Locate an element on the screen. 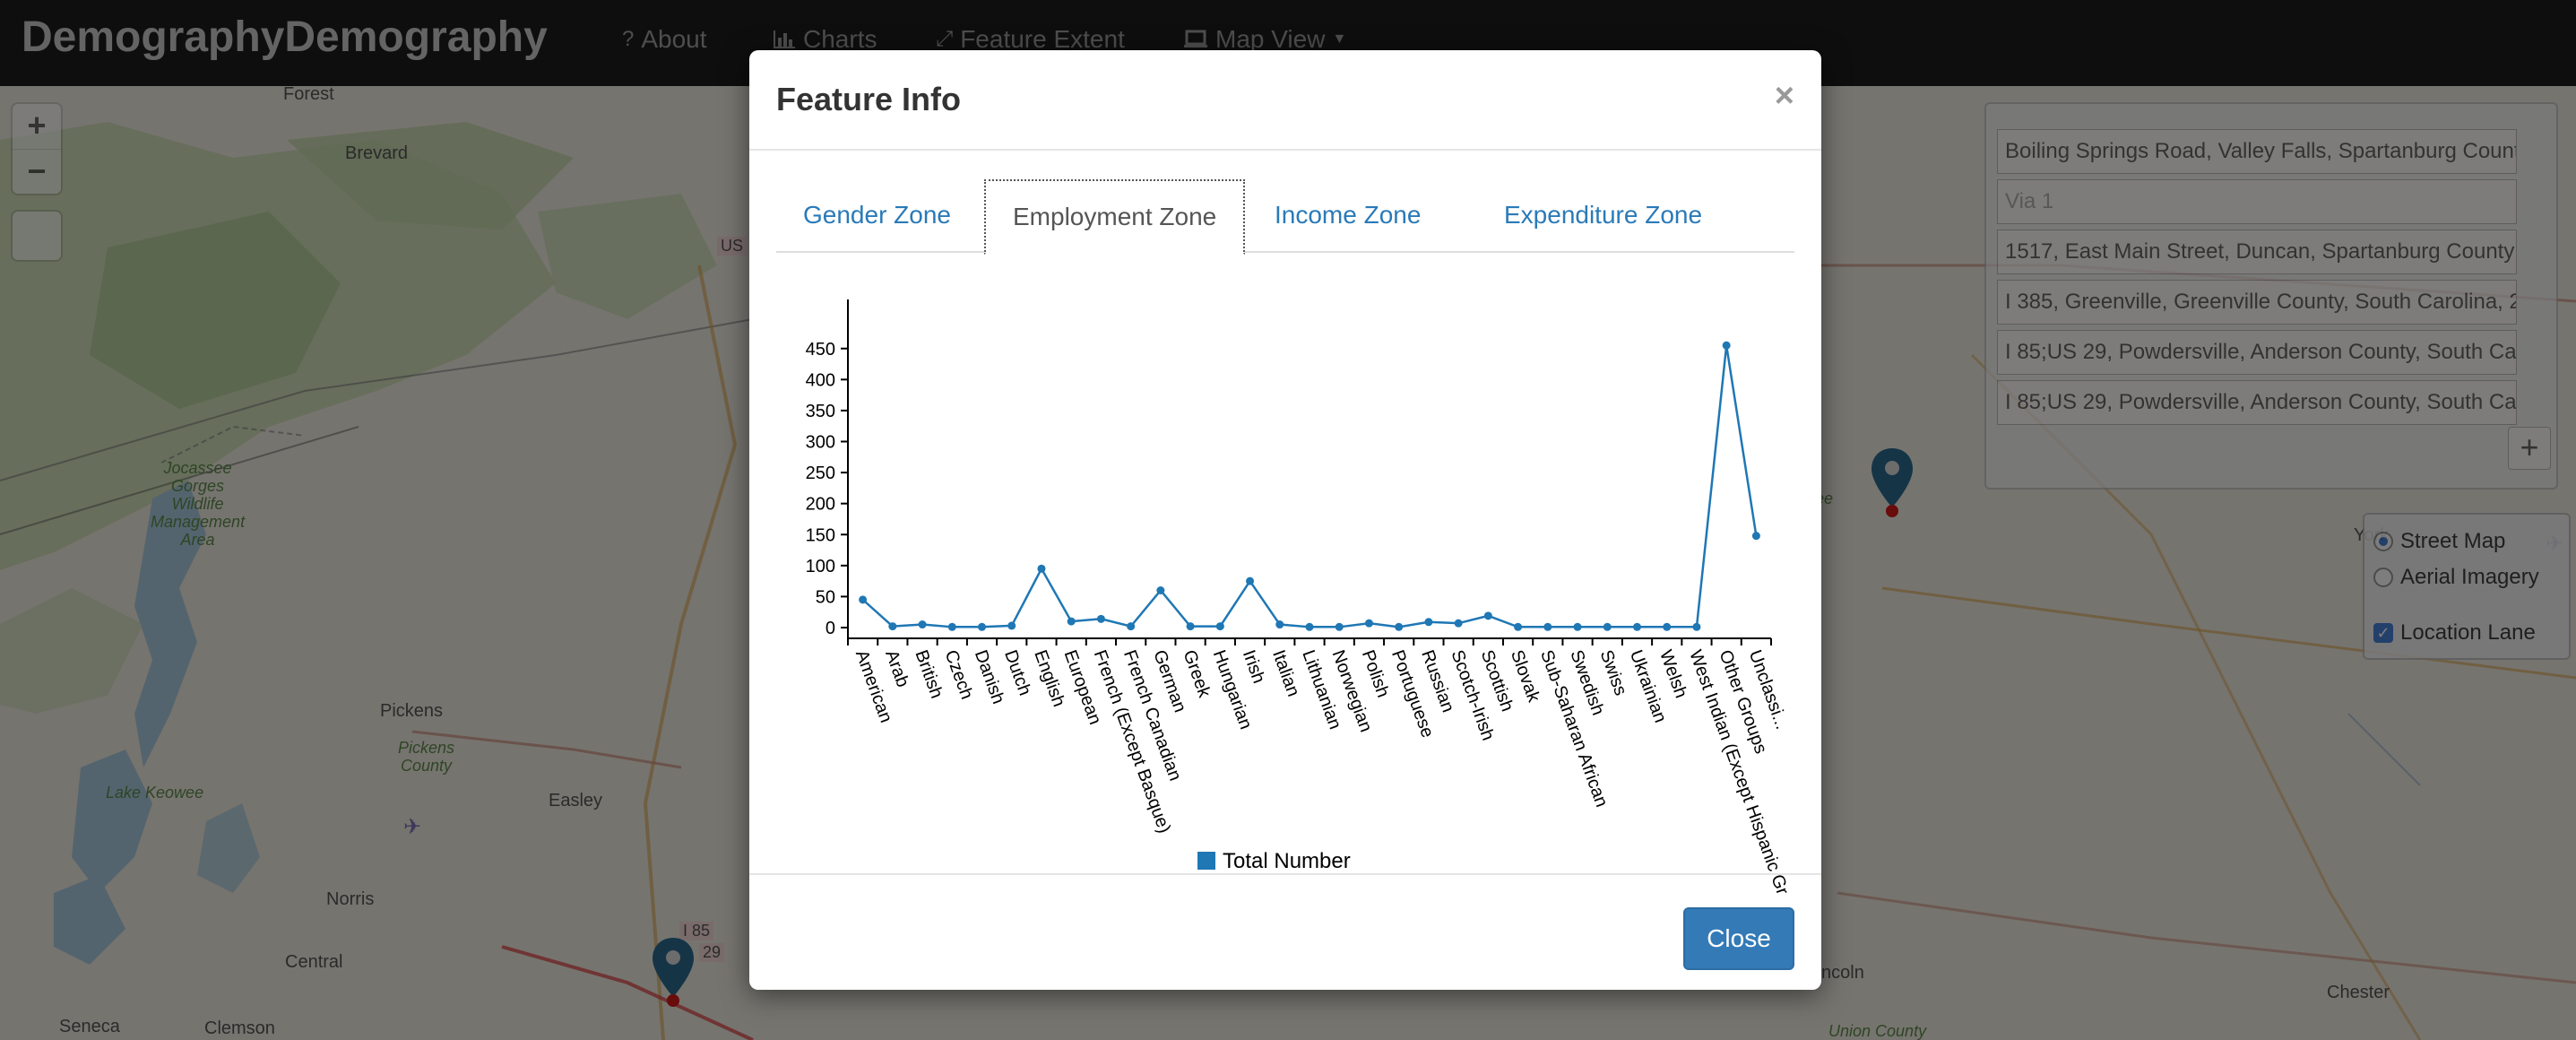  series-line is located at coordinates (1309, 486).